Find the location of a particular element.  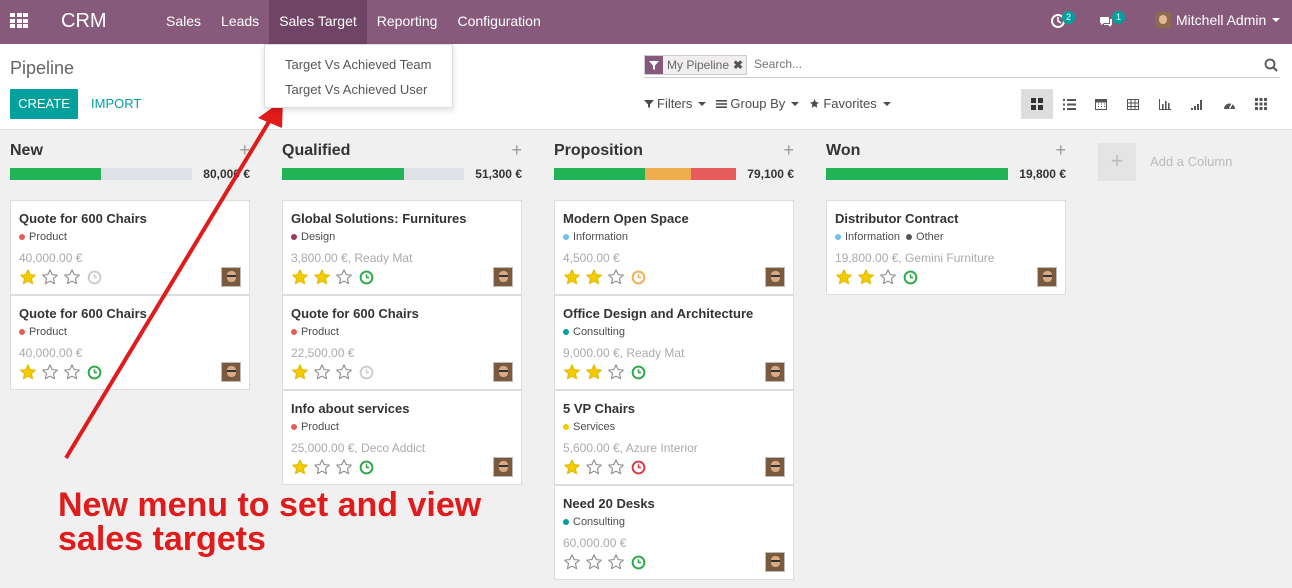

menu-configuration: Configuration is located at coordinates (498, 22).